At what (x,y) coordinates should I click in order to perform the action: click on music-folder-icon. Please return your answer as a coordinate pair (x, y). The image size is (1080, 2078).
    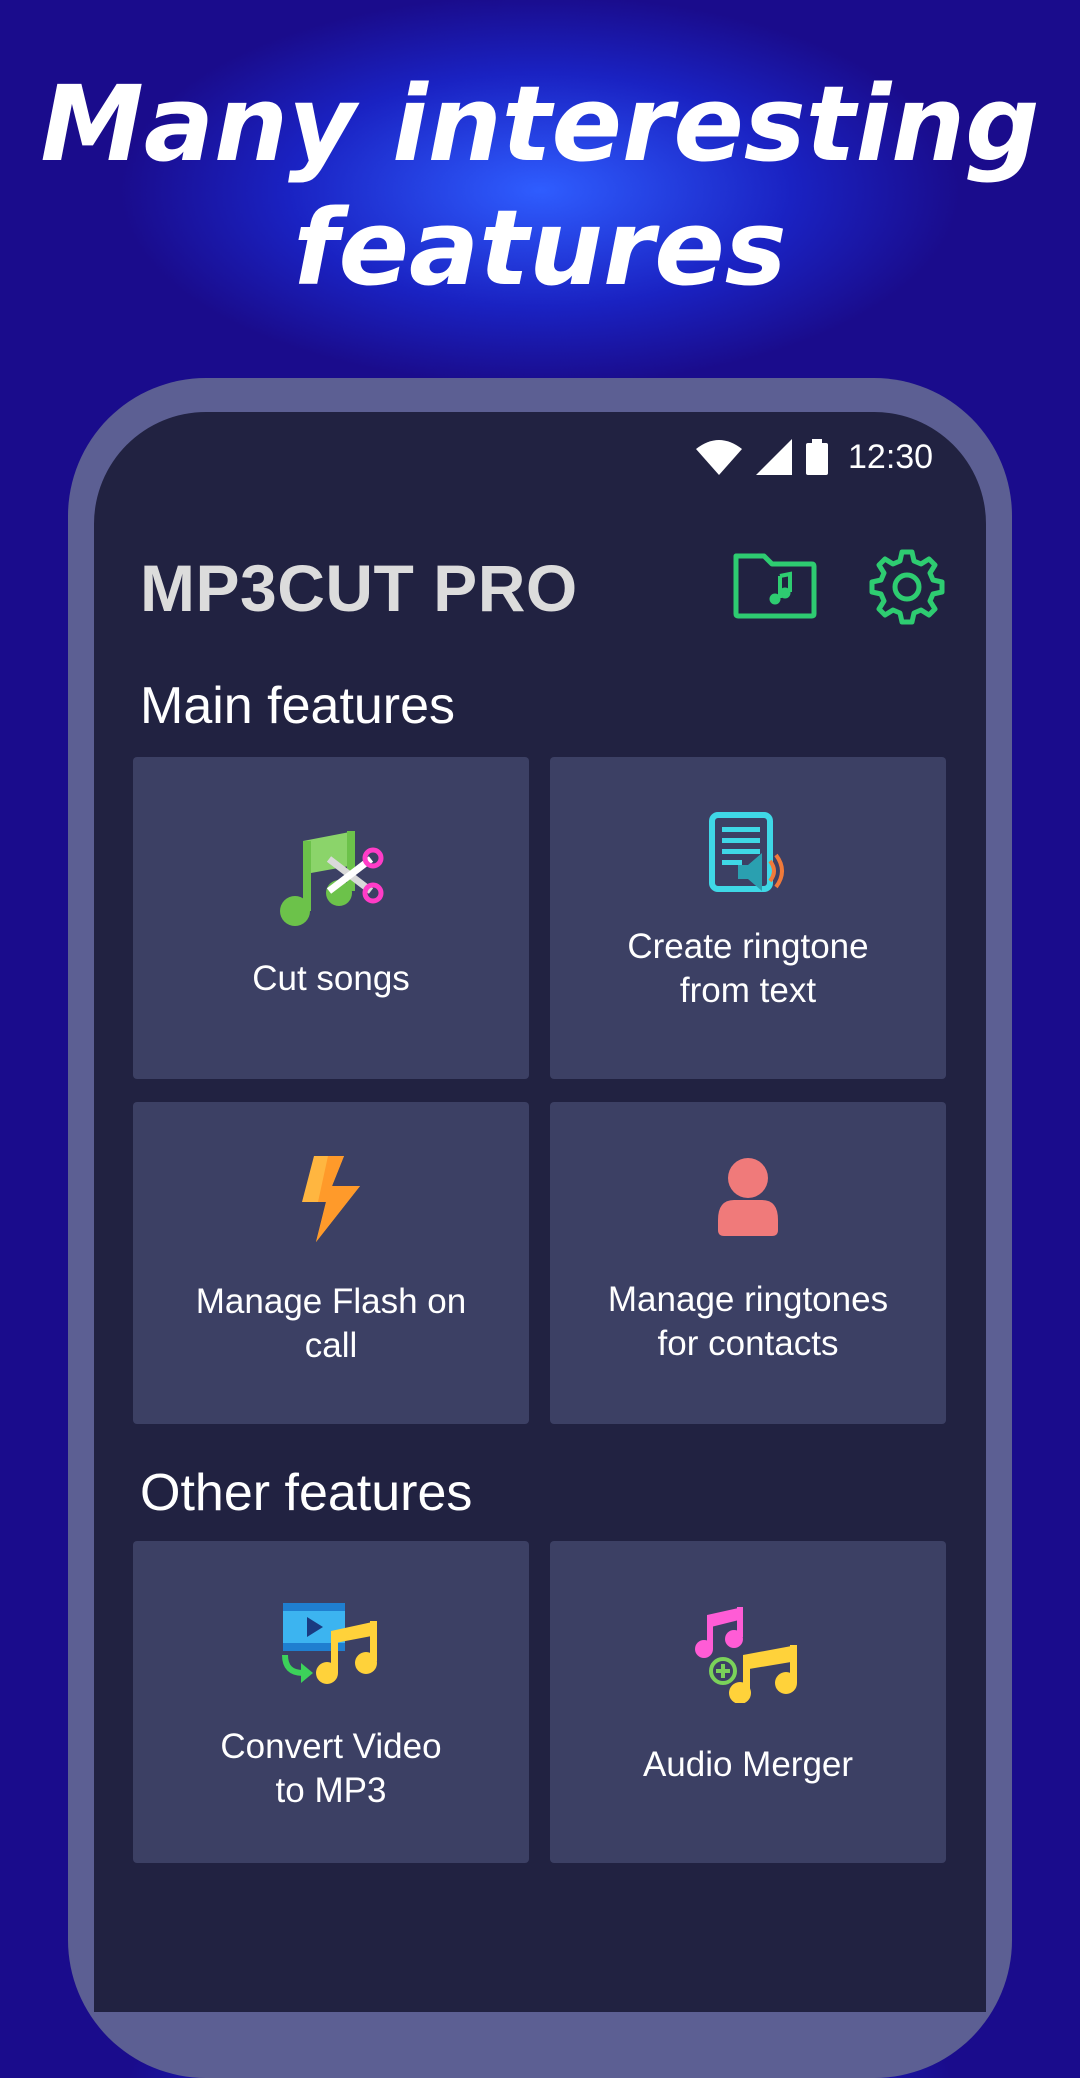
    Looking at the image, I should click on (775, 584).